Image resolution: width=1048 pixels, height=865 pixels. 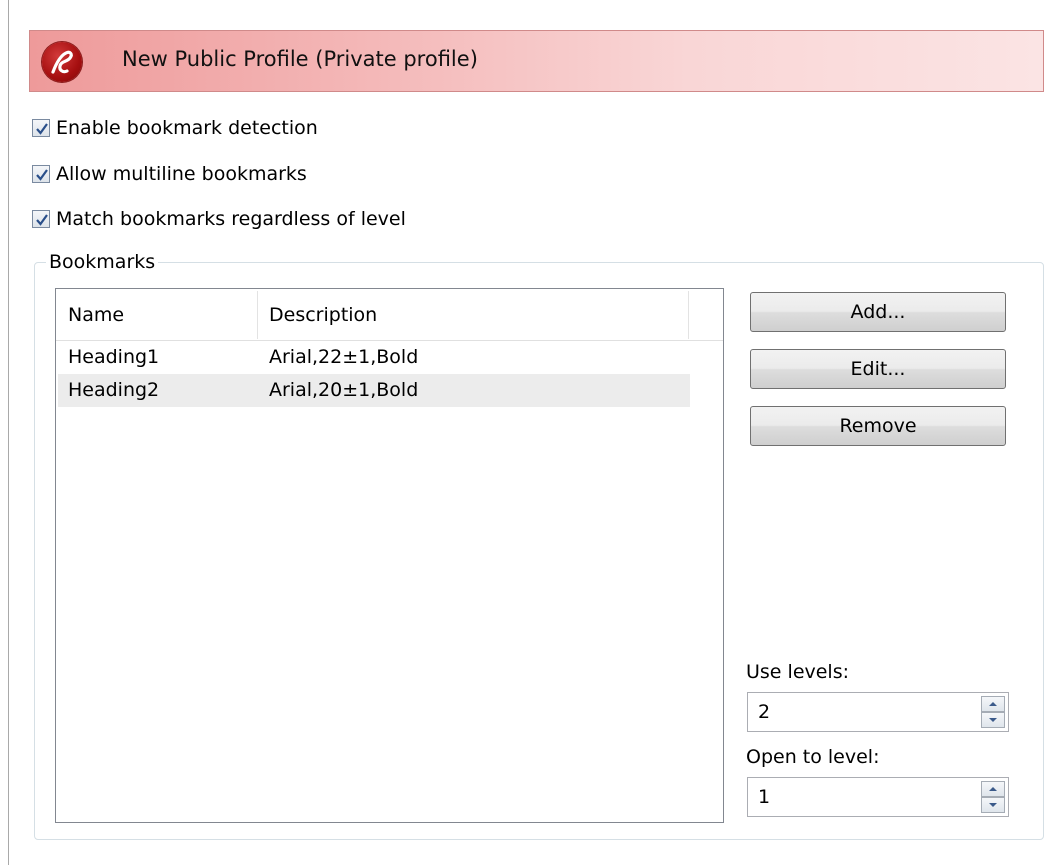 I want to click on match-bookmarks-regardless-option: Match bookmarks regardless of level, so click(x=219, y=219).